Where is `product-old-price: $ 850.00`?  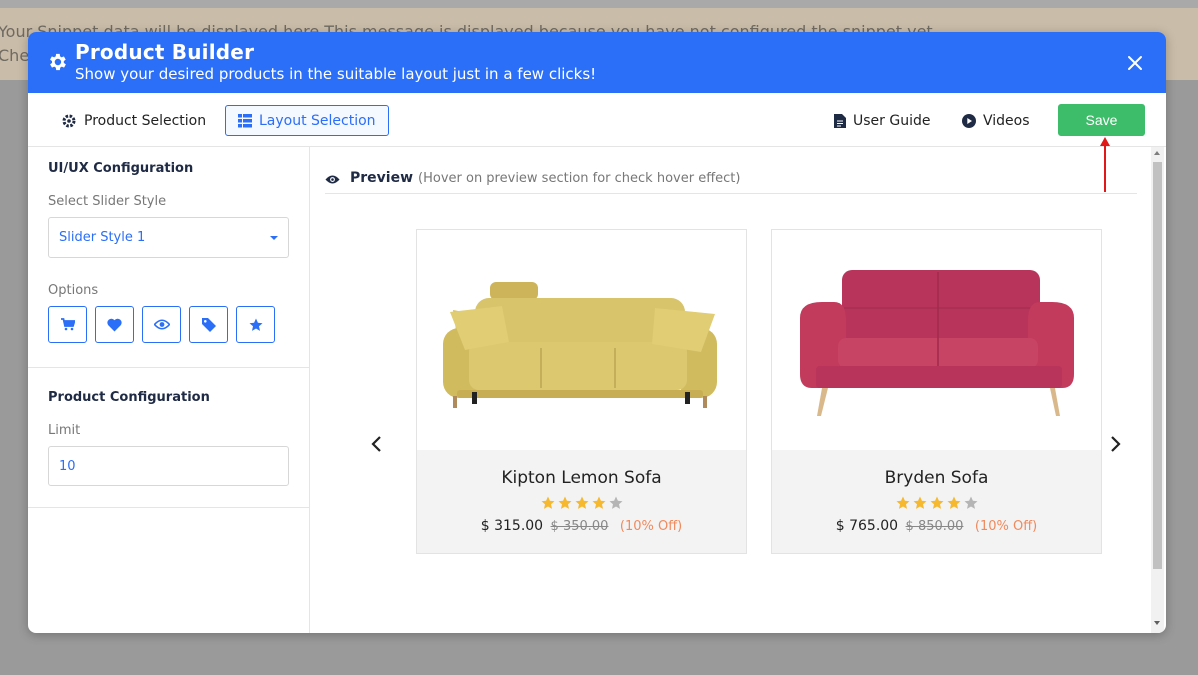 product-old-price: $ 850.00 is located at coordinates (934, 526).